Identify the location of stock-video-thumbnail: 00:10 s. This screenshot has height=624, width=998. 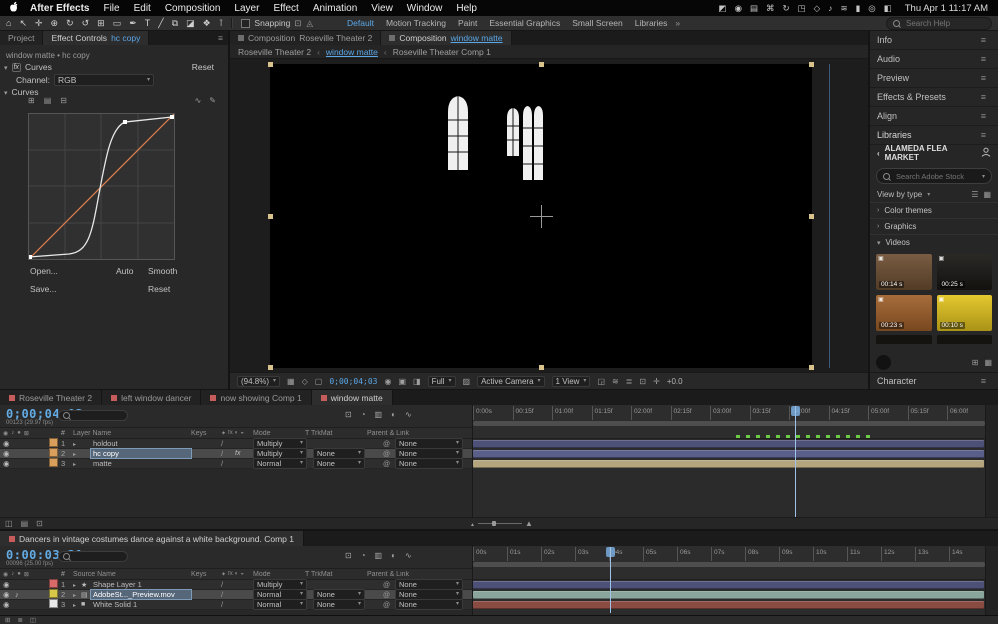
(964, 313).